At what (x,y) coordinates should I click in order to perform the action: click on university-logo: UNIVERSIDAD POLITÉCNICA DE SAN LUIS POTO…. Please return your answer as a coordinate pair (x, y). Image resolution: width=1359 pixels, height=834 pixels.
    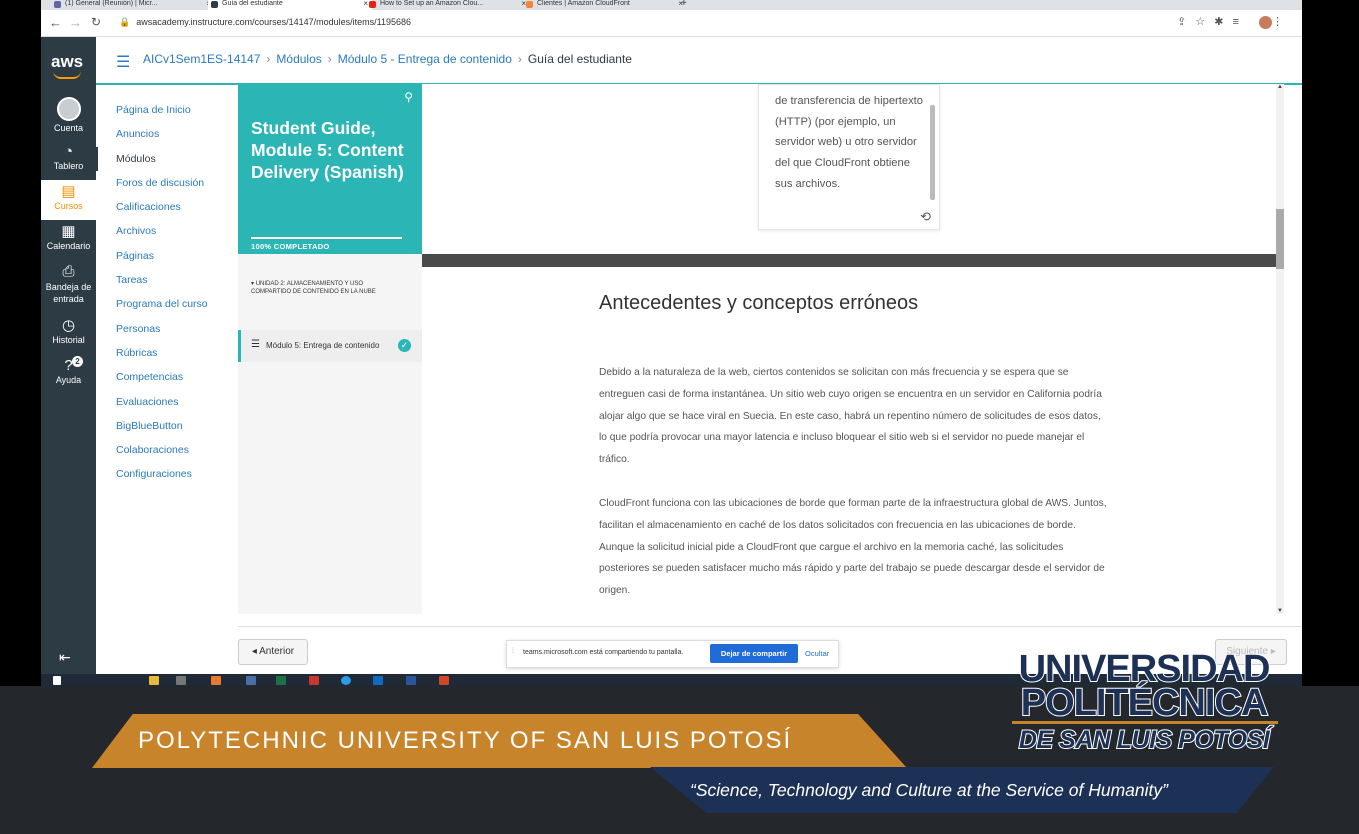
    Looking at the image, I should click on (1144, 703).